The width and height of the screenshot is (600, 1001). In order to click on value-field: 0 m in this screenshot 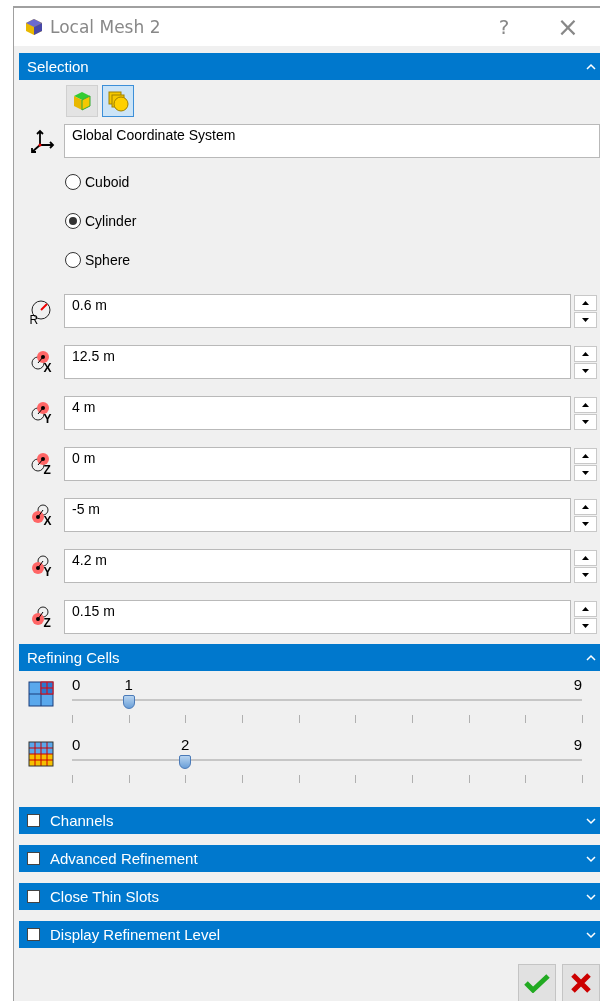, I will do `click(317, 464)`.